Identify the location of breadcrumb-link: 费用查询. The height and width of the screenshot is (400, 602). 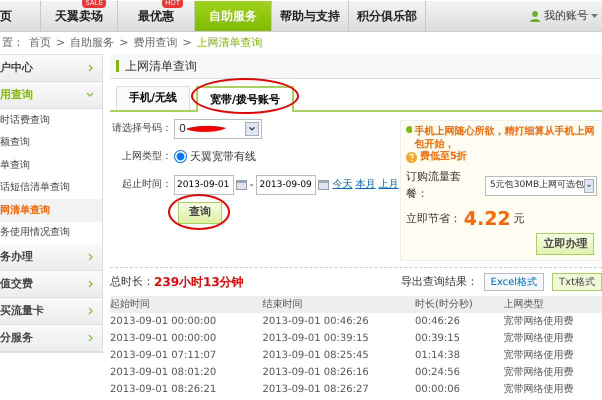
(155, 43).